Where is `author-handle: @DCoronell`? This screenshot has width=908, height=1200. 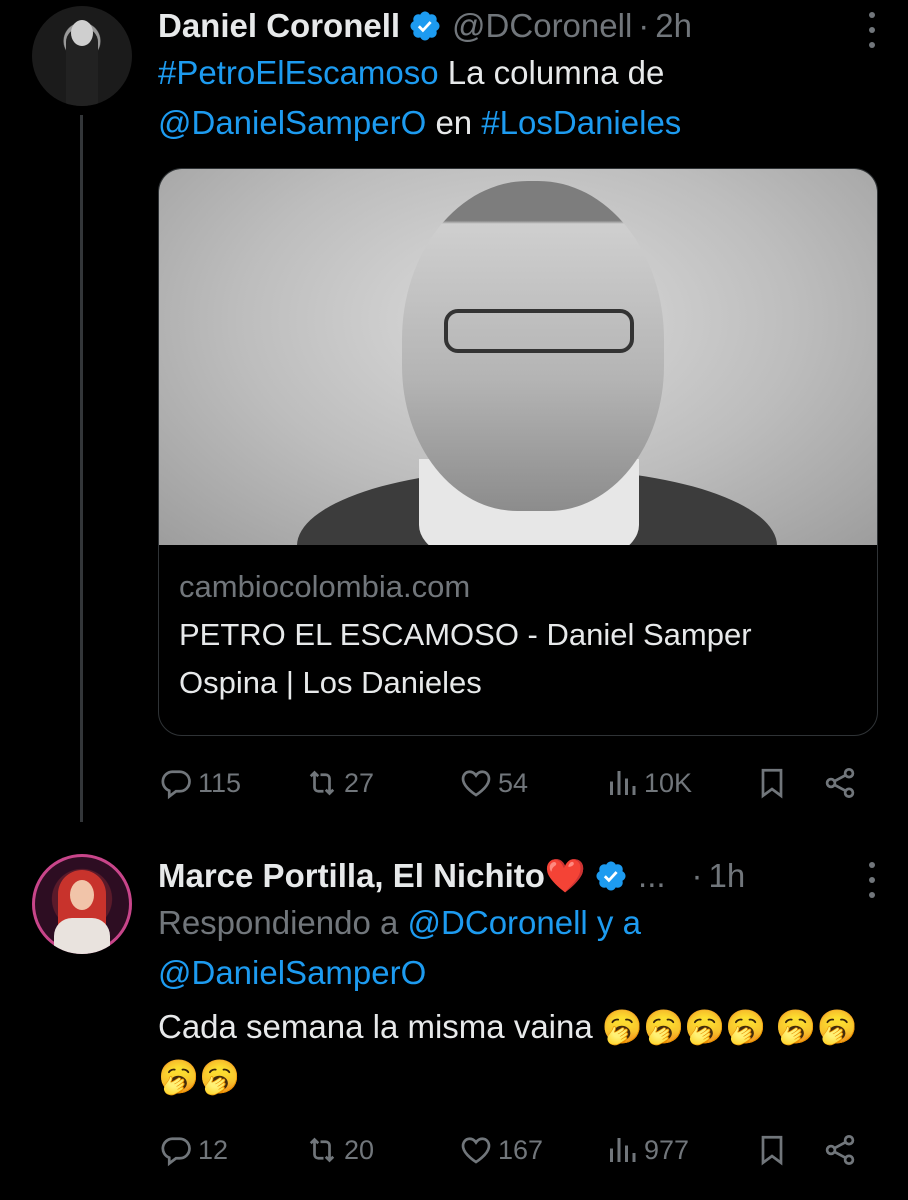 author-handle: @DCoronell is located at coordinates (542, 26).